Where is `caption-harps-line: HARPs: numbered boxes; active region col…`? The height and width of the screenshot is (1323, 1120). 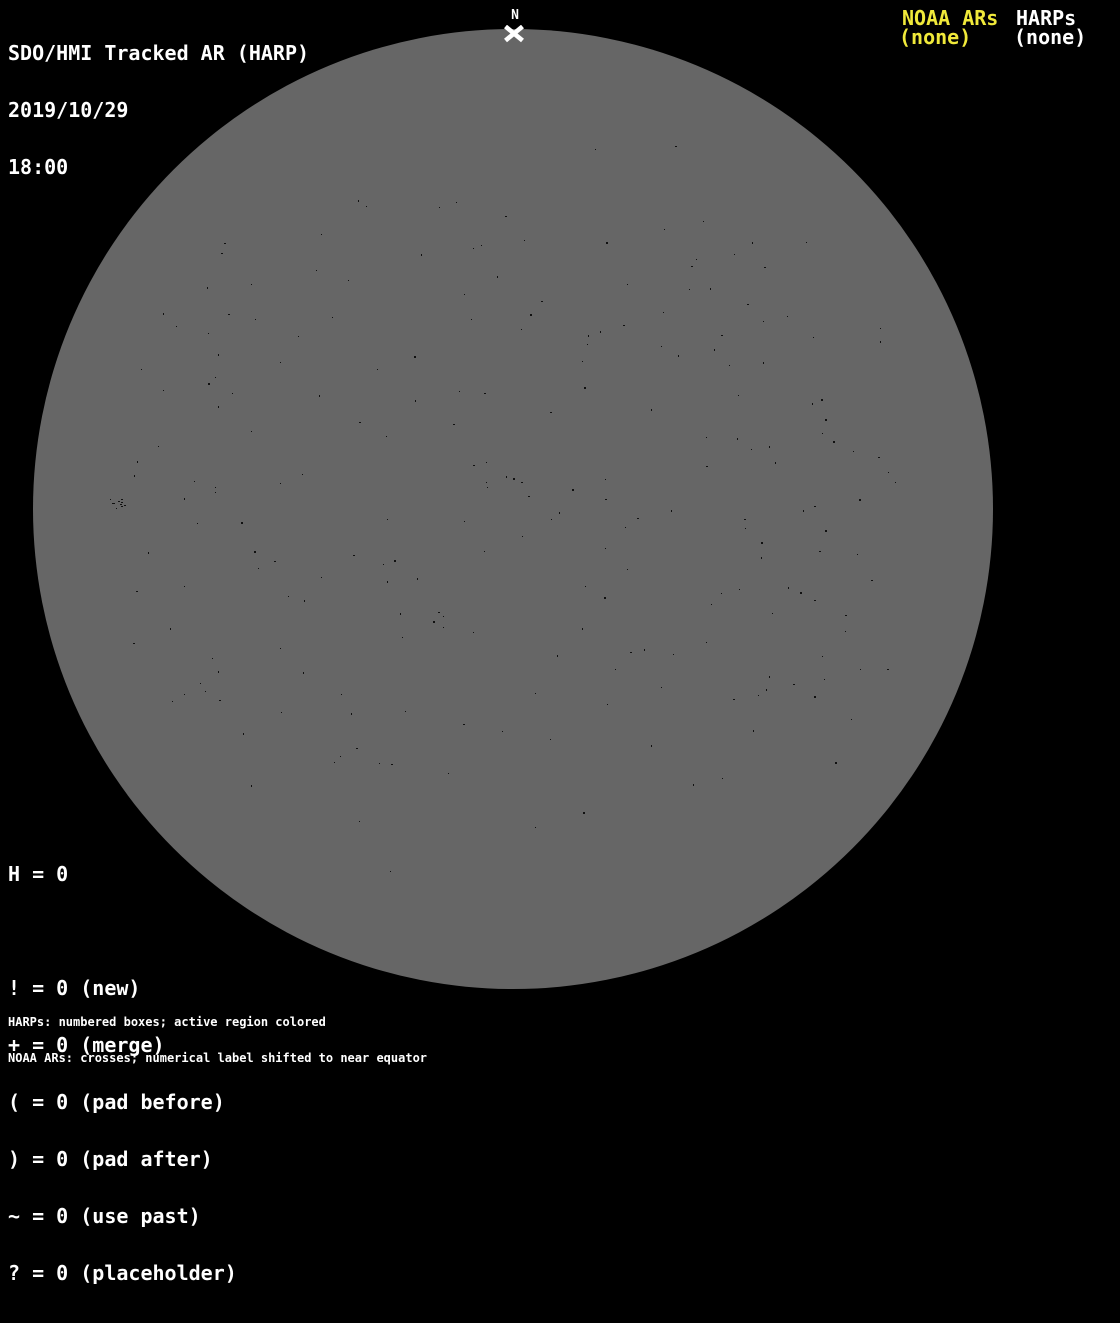
caption-harps-line: HARPs: numbered boxes; active region col… is located at coordinates (167, 1022).